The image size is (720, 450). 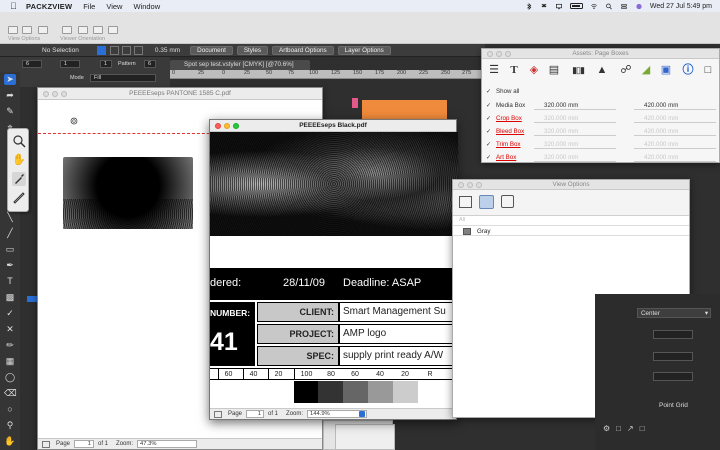 What do you see at coordinates (507, 201) in the screenshot?
I see `preview-icon` at bounding box center [507, 201].